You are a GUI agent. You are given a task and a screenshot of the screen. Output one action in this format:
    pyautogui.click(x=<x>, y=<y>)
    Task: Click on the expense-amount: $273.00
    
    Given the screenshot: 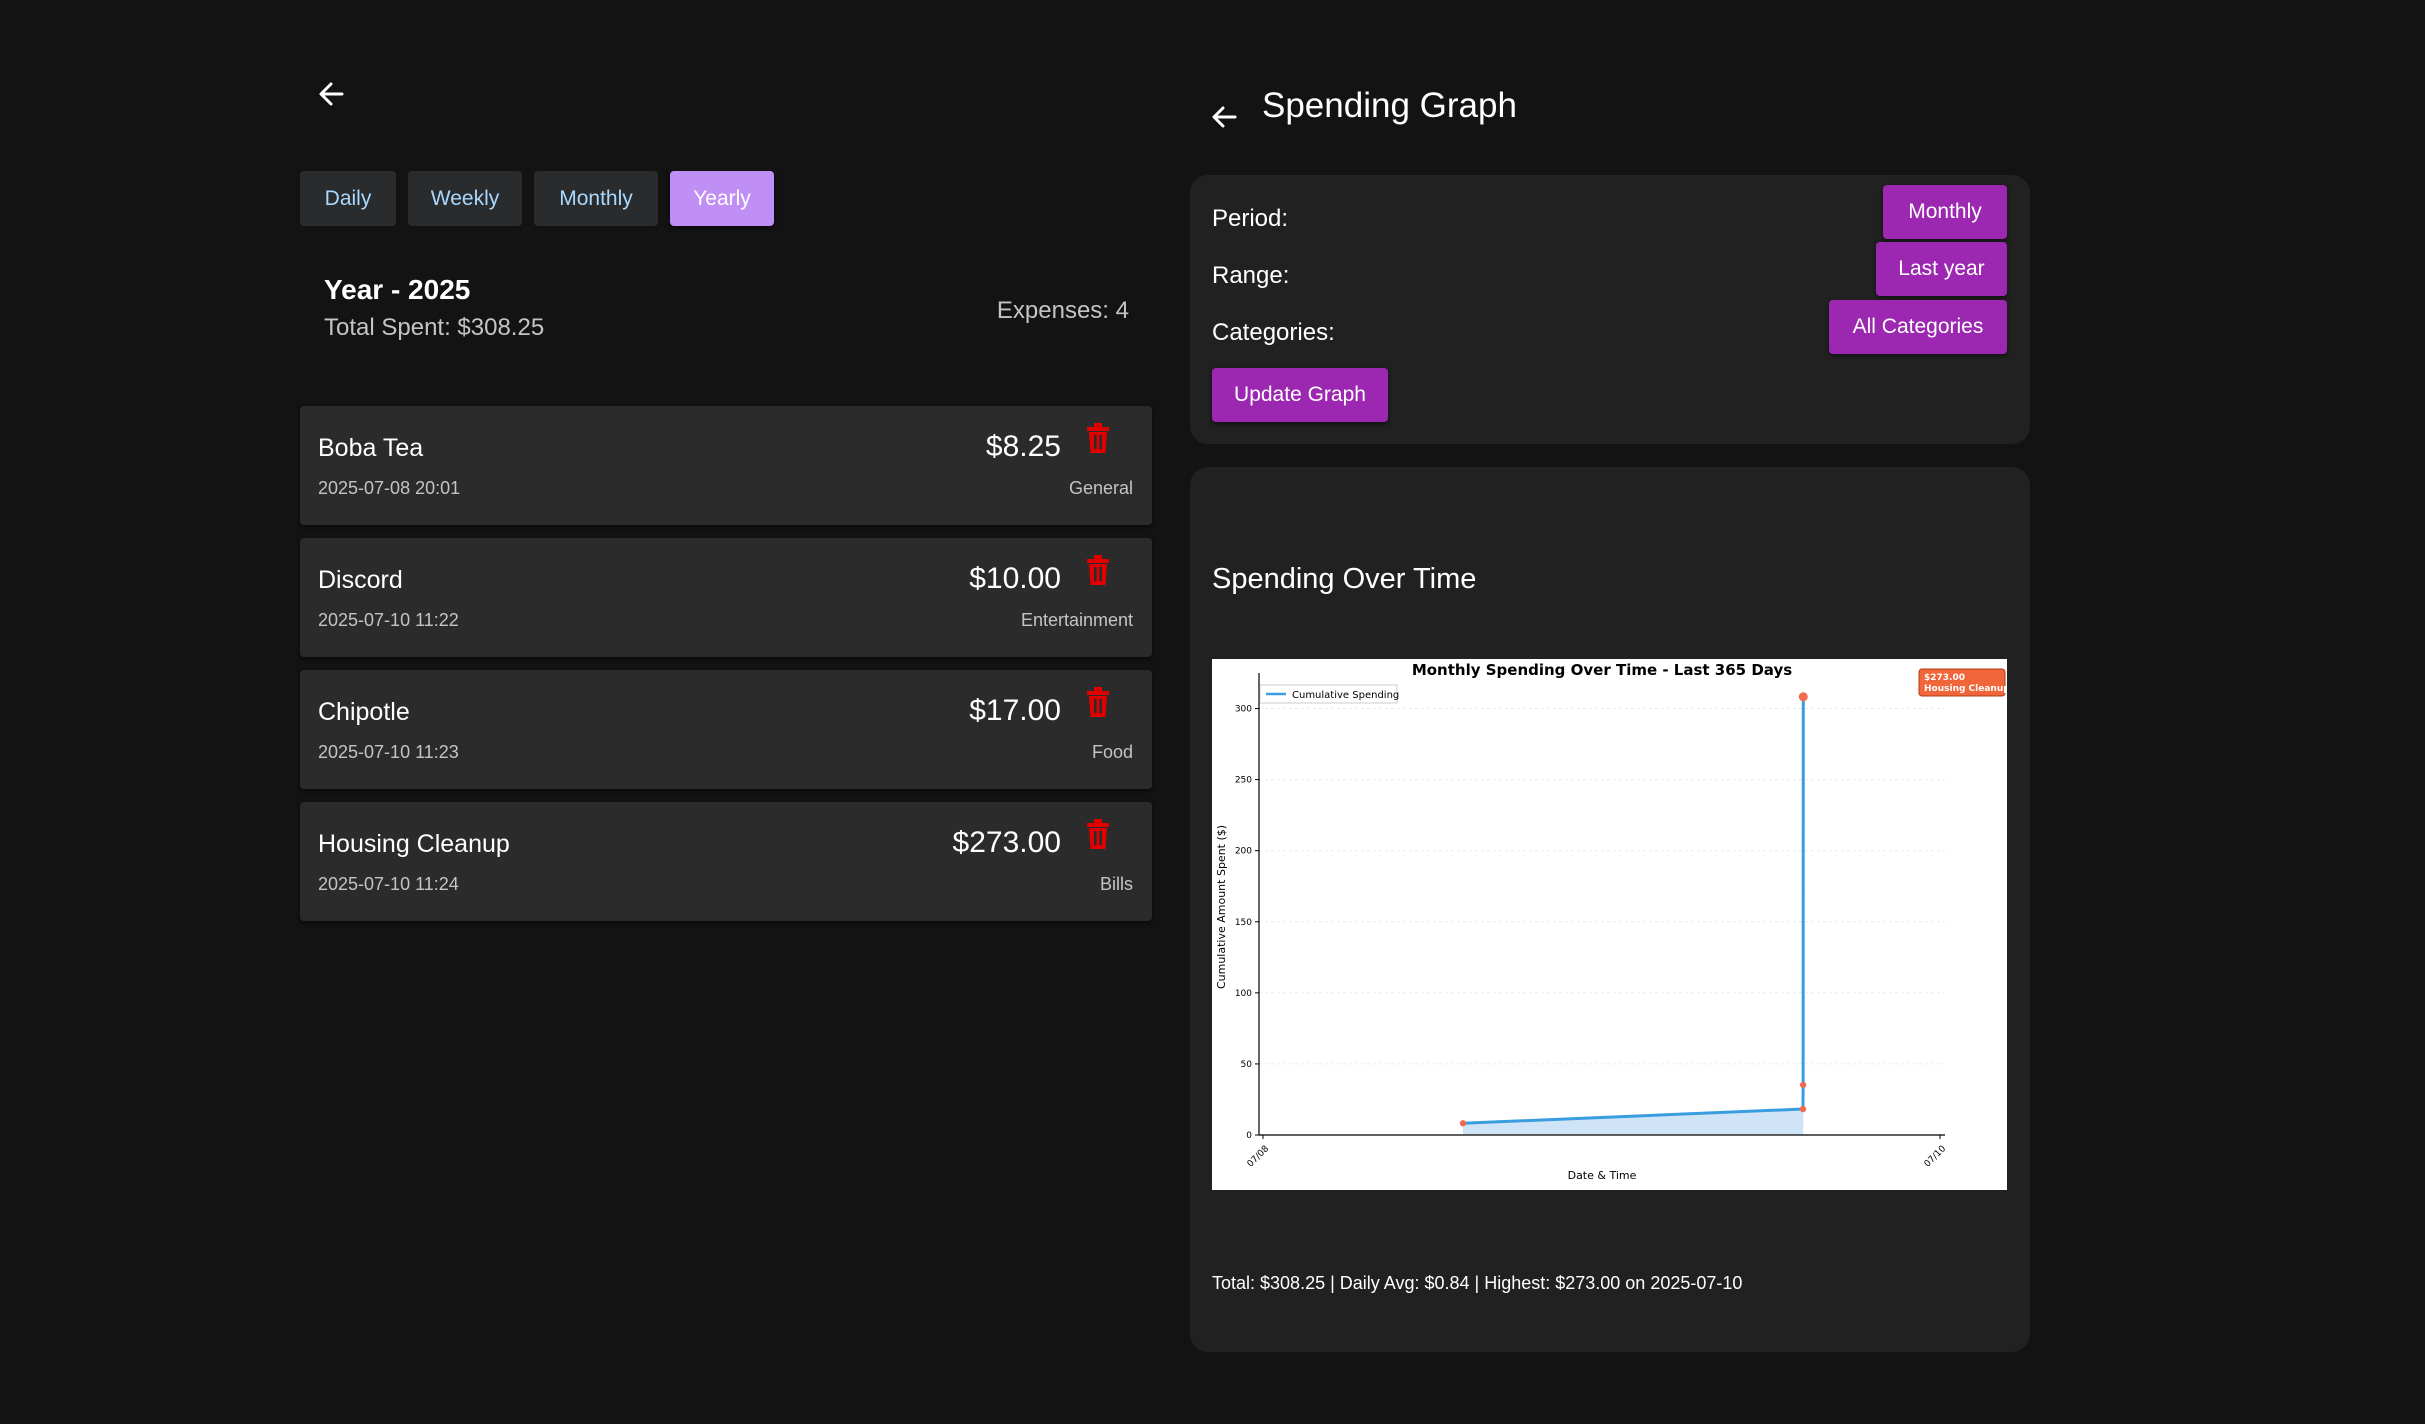 What is the action you would take?
    pyautogui.click(x=1006, y=842)
    